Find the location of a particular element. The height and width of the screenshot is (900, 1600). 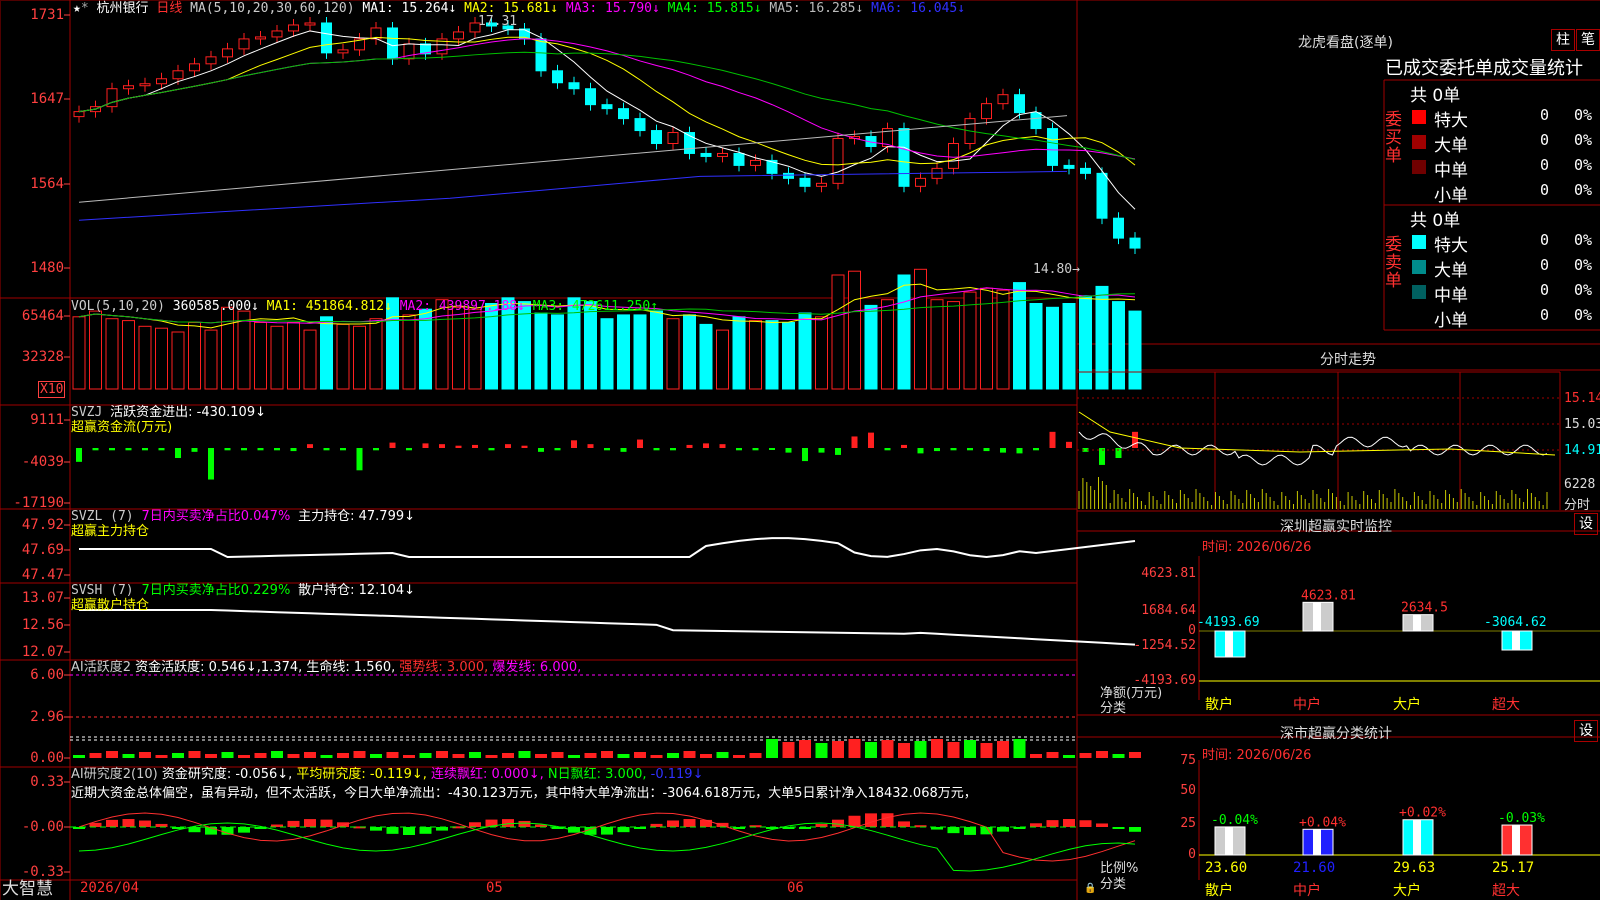

vol-ma2: MA2: 439897.188↓ is located at coordinates (462, 306).